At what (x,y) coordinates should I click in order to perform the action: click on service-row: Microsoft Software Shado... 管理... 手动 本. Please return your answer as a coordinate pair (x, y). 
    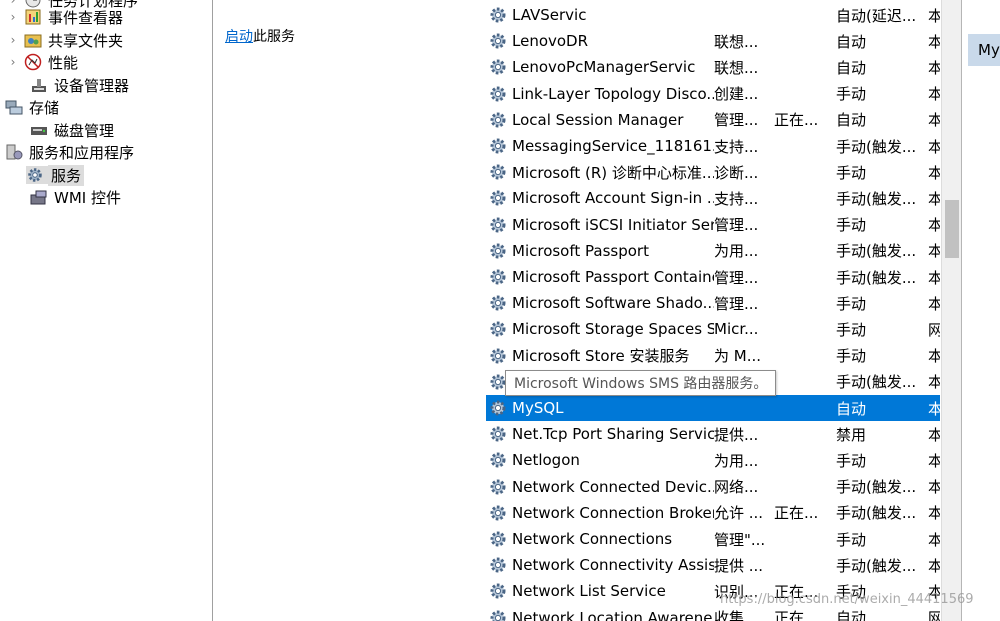
    Looking at the image, I should click on (713, 303).